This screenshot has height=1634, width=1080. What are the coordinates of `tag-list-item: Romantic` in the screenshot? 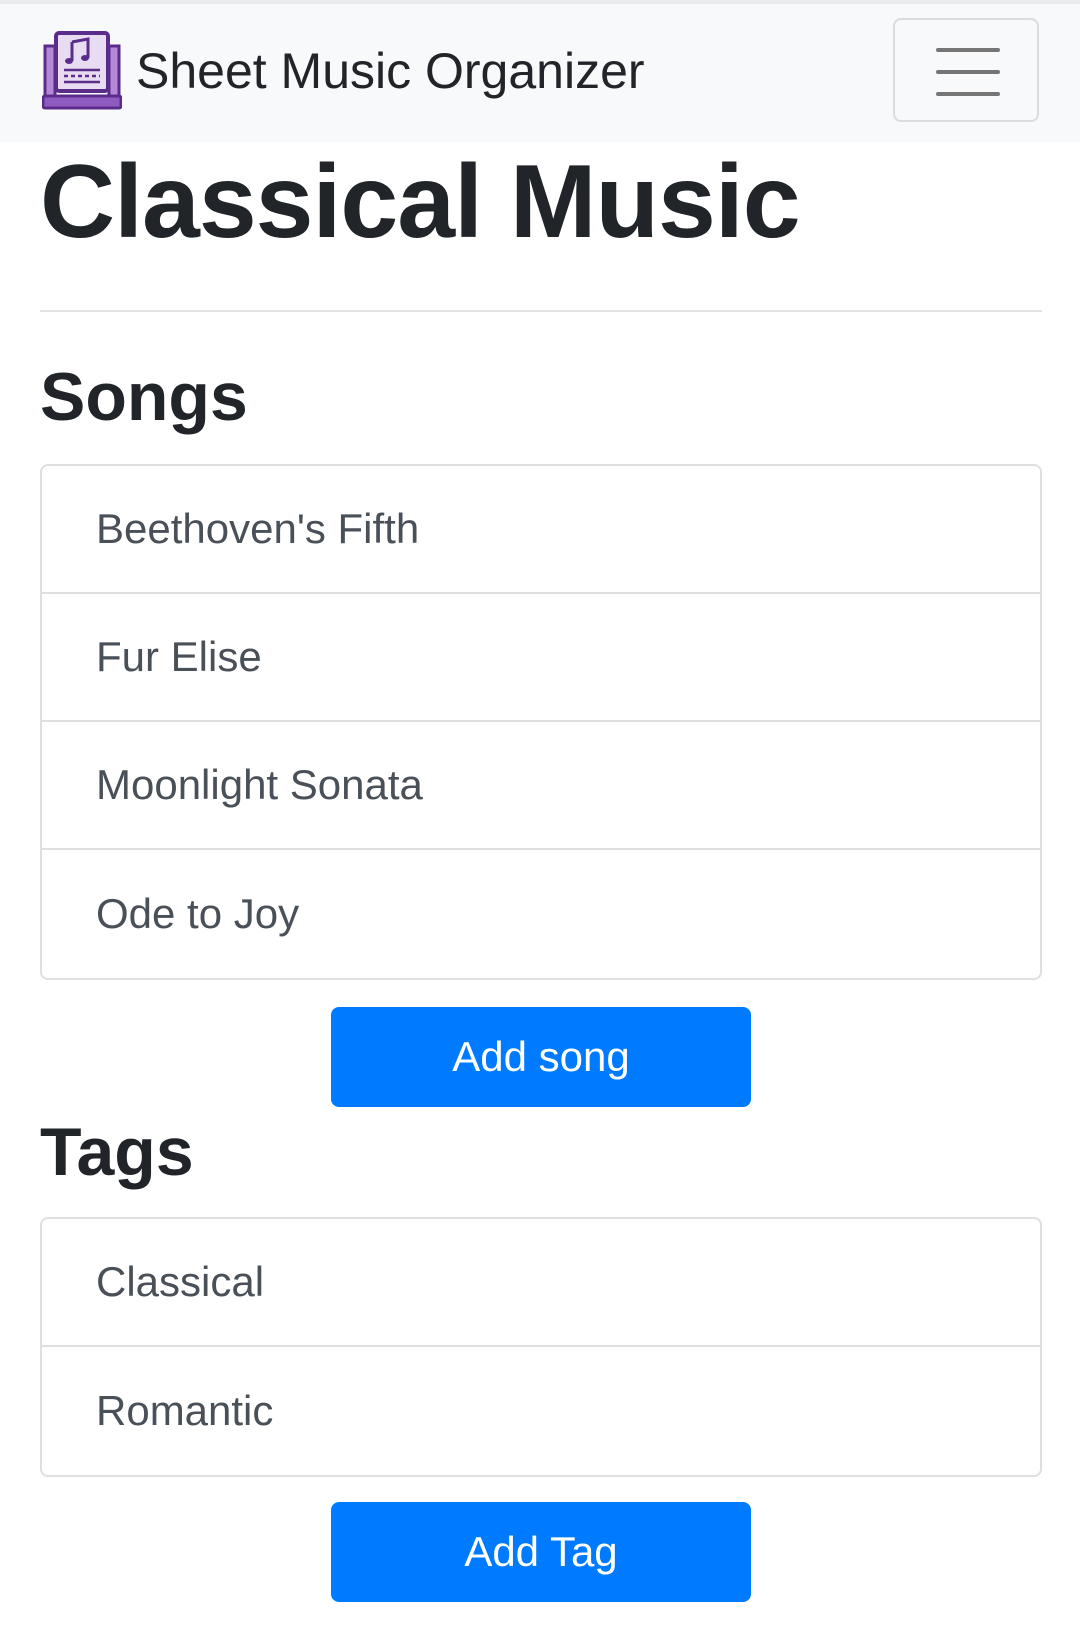 It's located at (541, 1411).